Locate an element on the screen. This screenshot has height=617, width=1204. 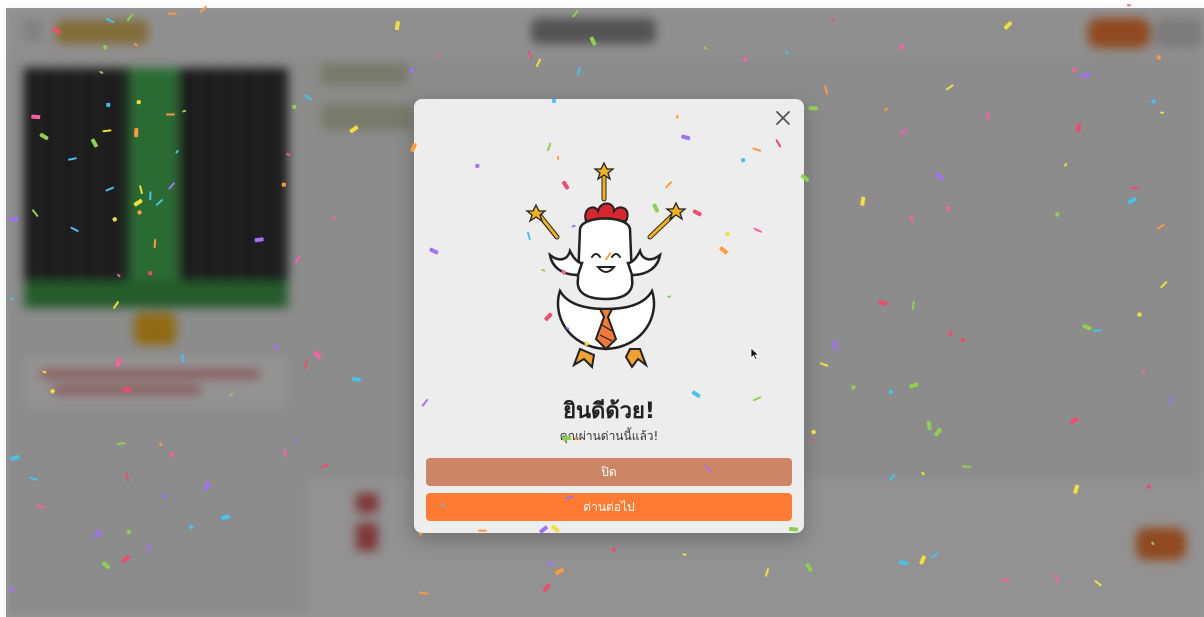
chicken-mascot-icon is located at coordinates (606, 265).